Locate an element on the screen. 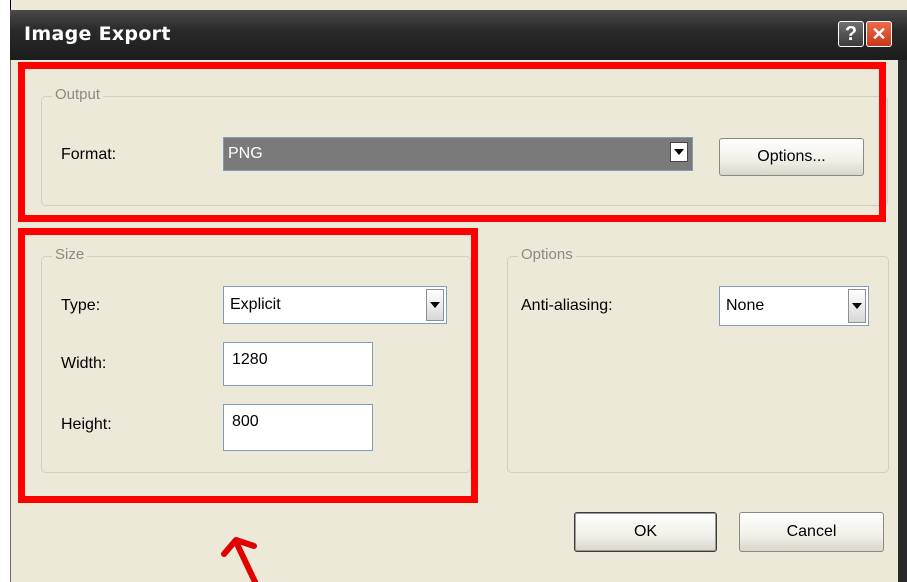  close-icon: ✕ is located at coordinates (879, 33).